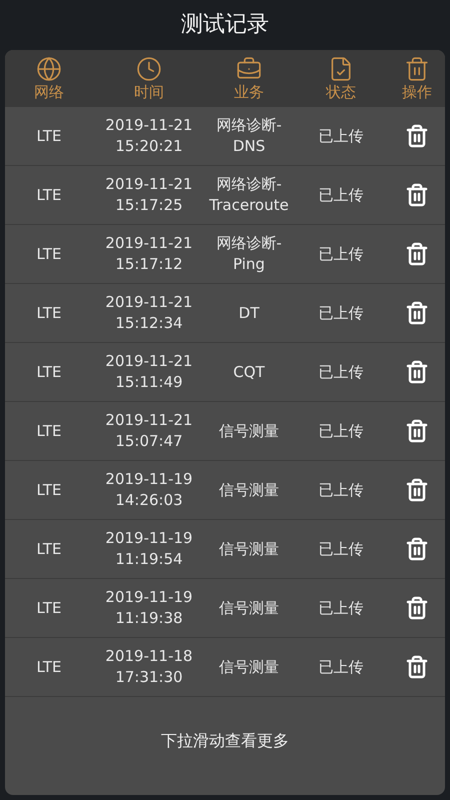 The image size is (450, 800). I want to click on service-cell-text: 网络诊断- Traceroute, so click(249, 195).